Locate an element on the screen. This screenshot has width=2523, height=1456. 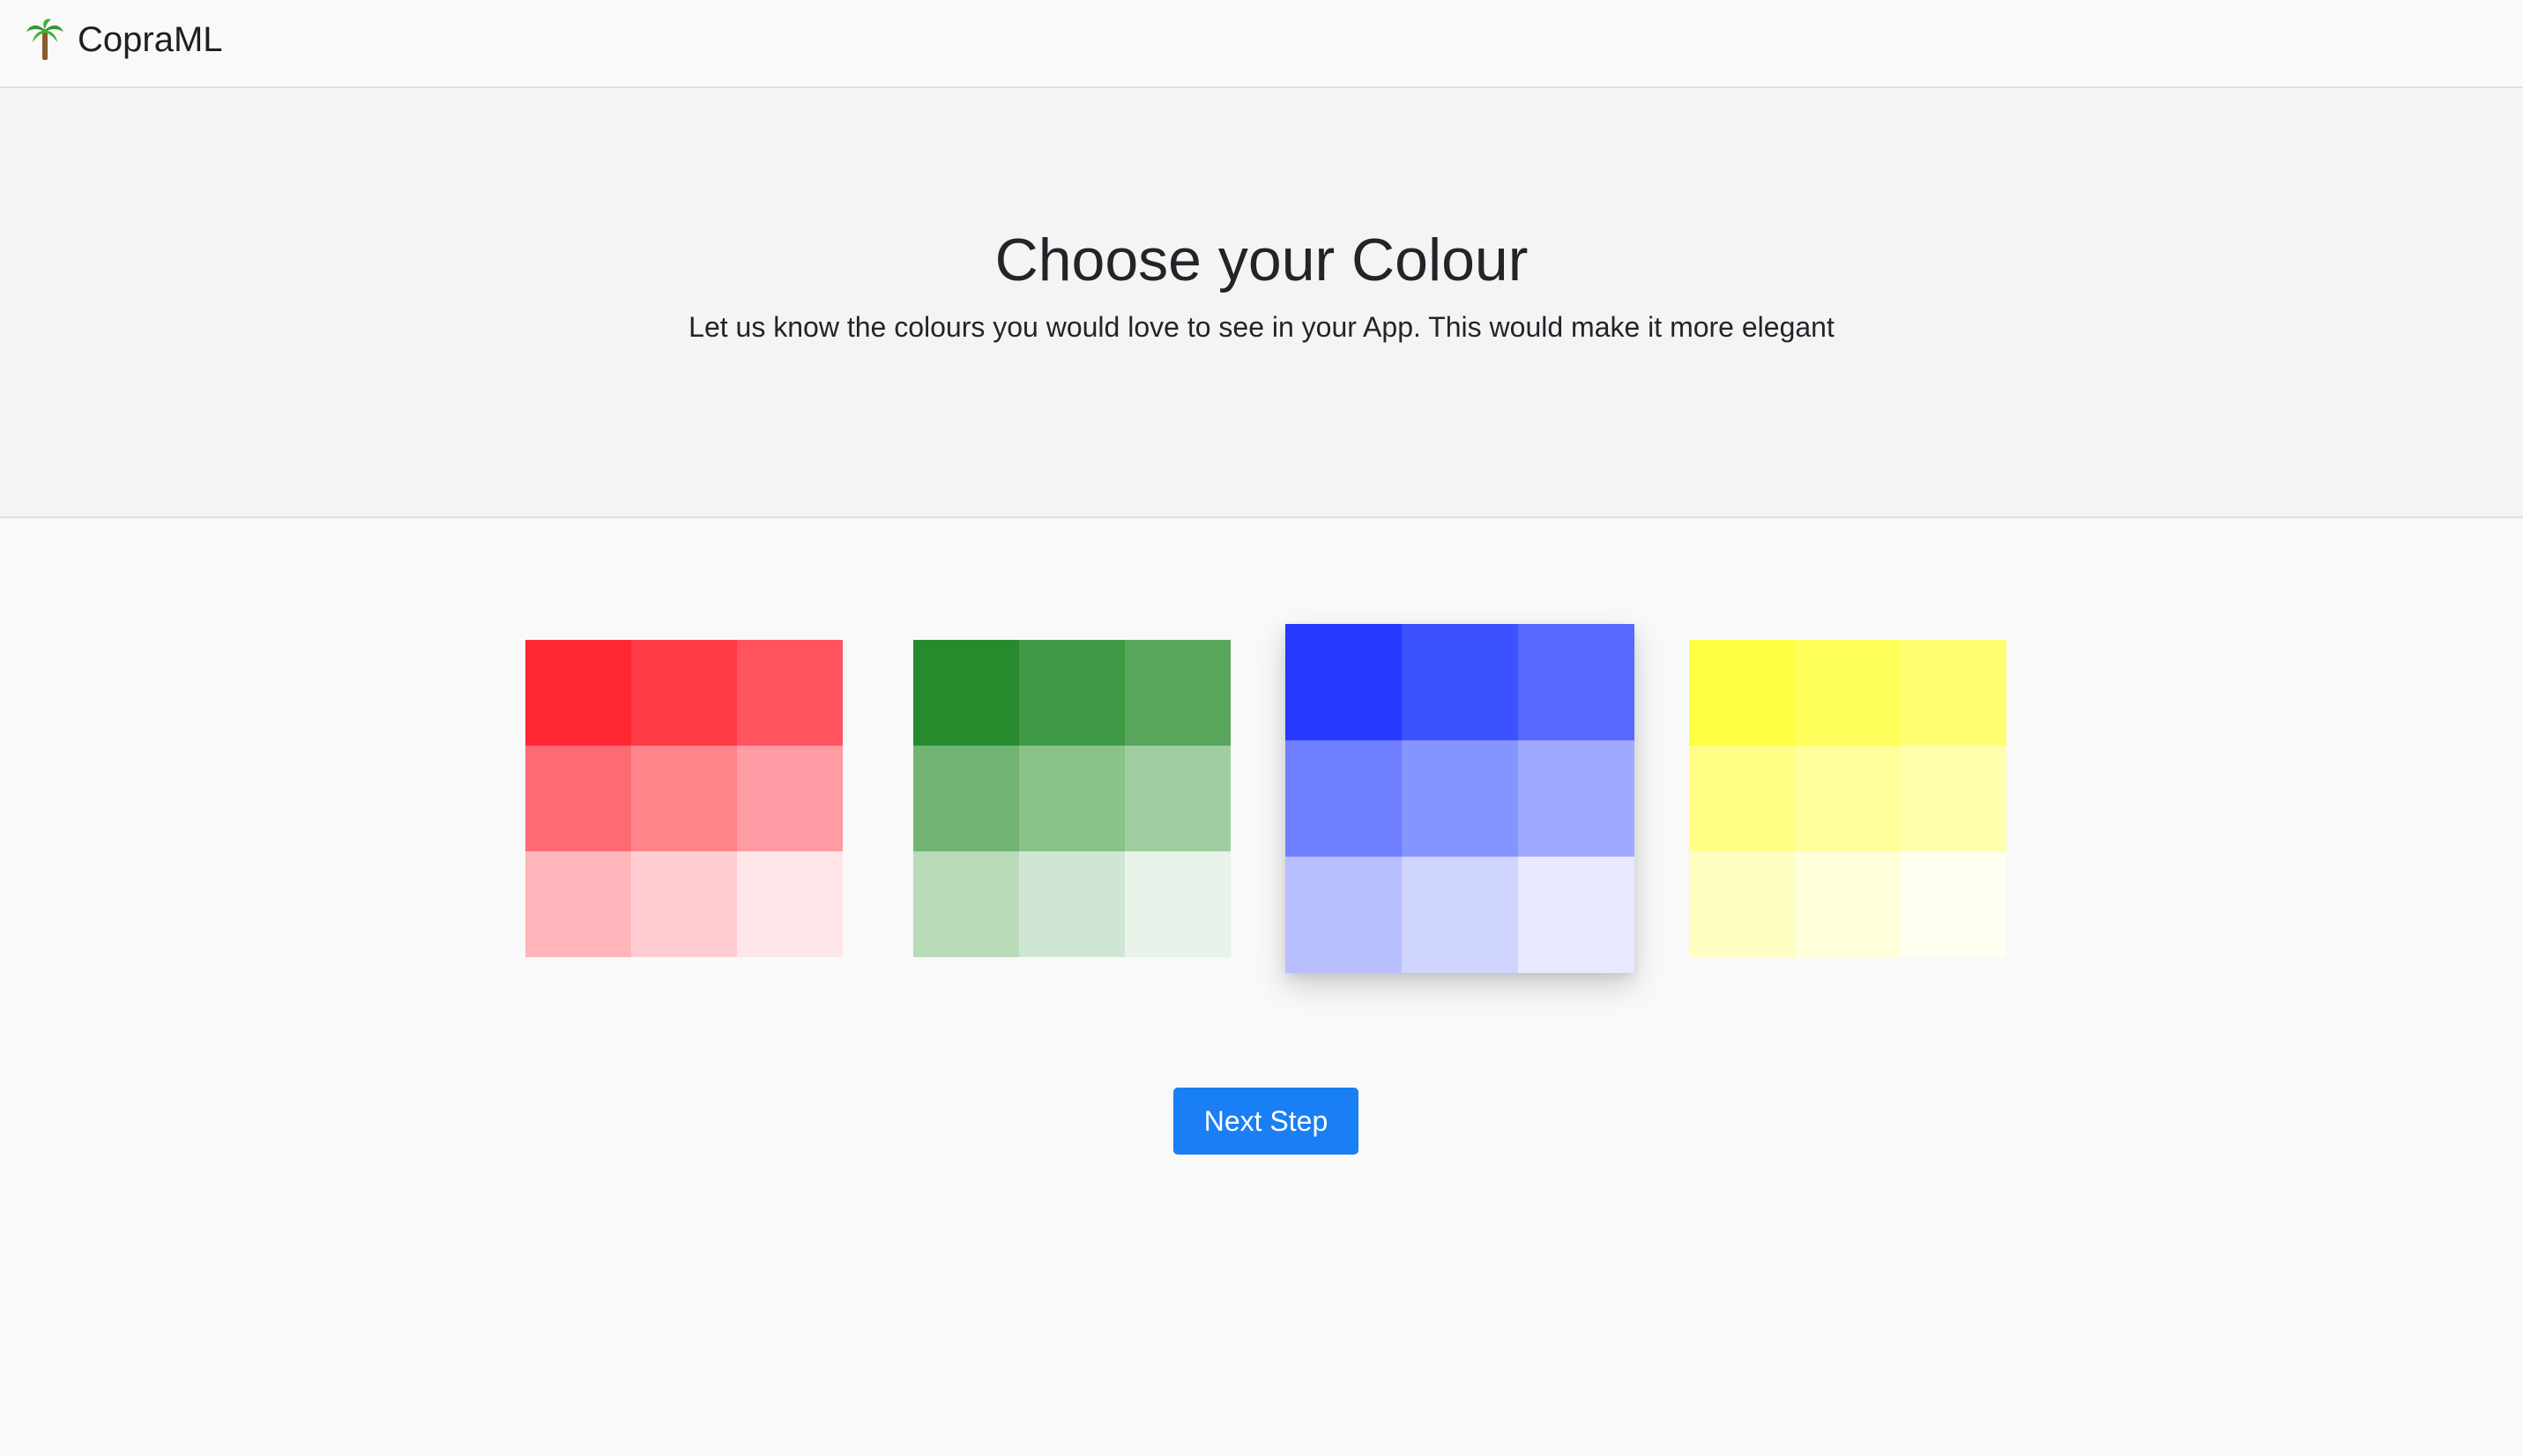
next-step-button: Next Step is located at coordinates (1265, 1121).